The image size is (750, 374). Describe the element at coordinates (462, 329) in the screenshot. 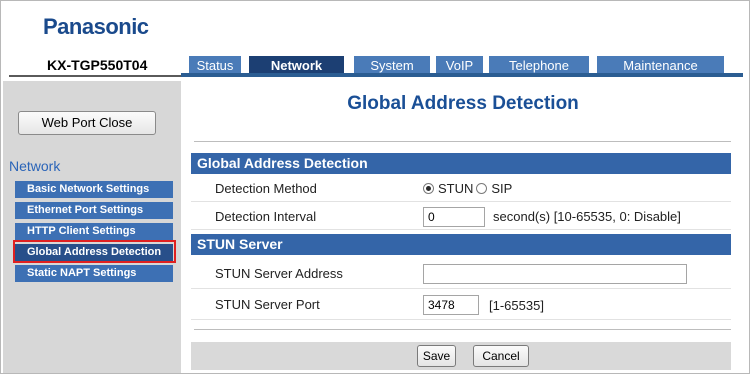

I see `form-divider` at that location.